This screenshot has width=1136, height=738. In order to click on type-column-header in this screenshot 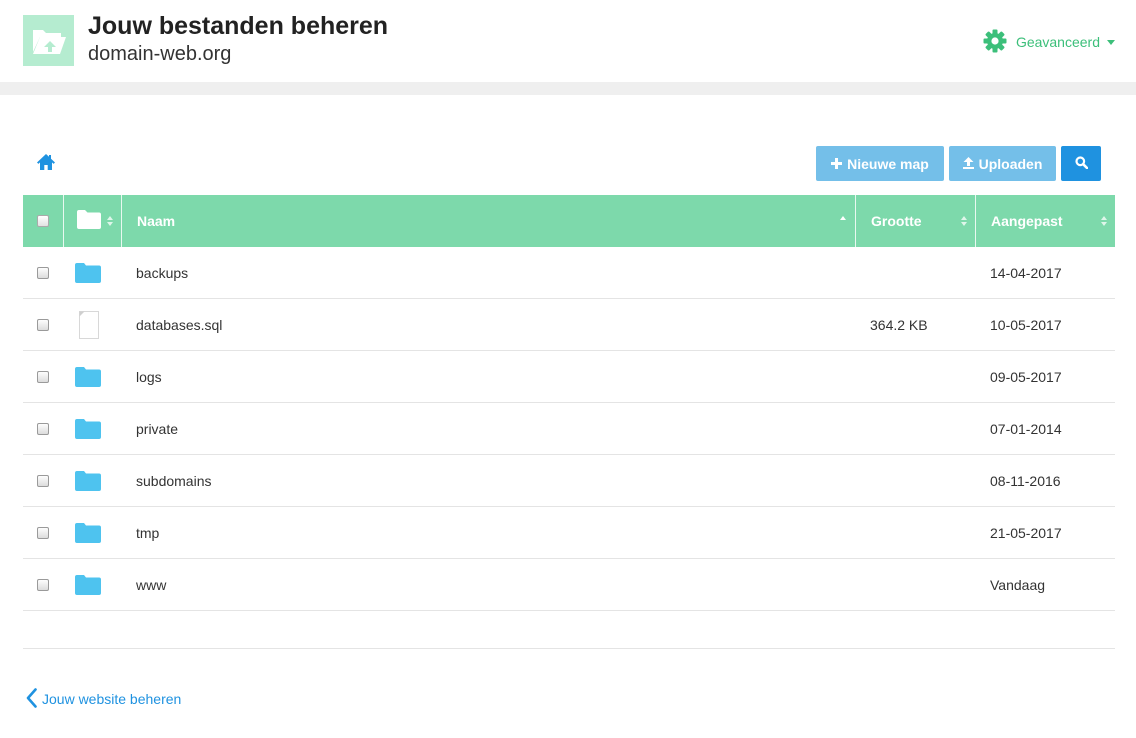, I will do `click(92, 221)`.